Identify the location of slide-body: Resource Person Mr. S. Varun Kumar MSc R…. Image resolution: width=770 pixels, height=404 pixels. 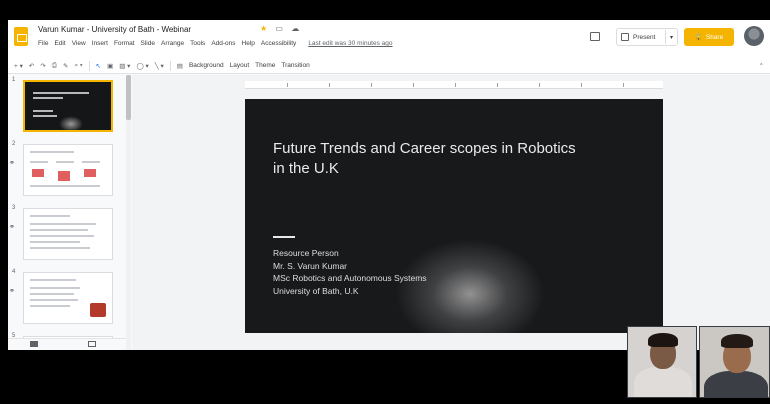
(350, 272).